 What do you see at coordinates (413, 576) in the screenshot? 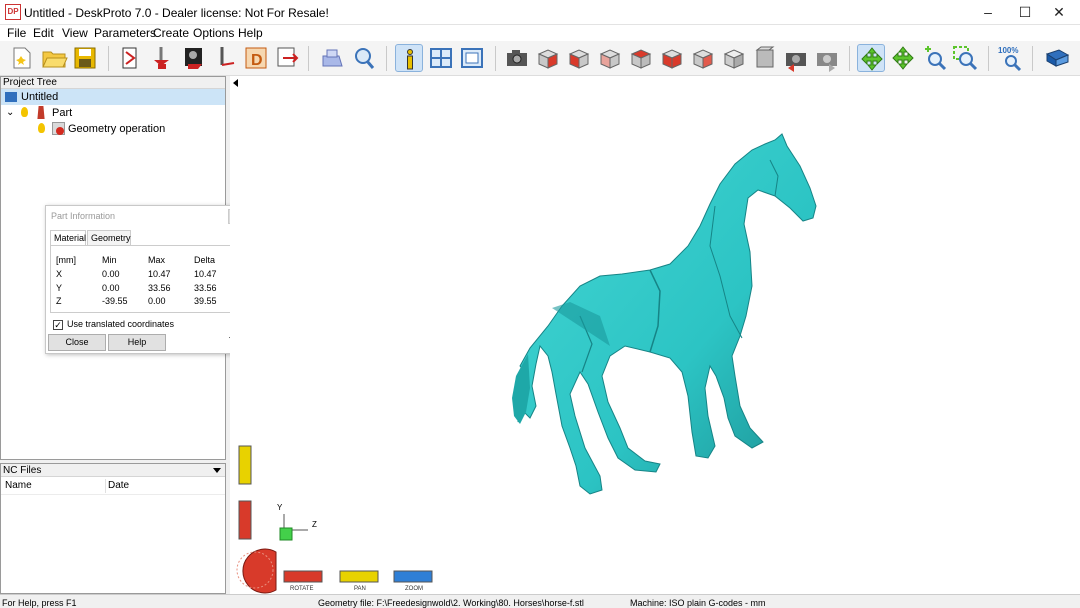
I see `zoom-slider` at bounding box center [413, 576].